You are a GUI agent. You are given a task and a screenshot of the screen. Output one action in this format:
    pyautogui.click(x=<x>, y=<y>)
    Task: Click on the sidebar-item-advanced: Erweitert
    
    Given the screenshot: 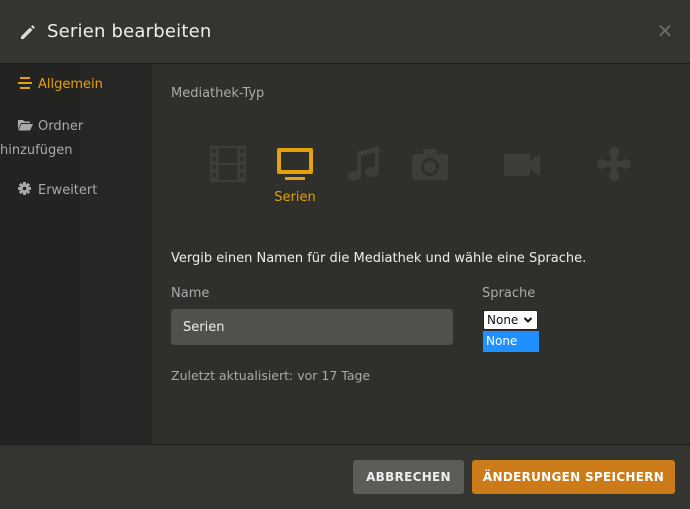 What is the action you would take?
    pyautogui.click(x=57, y=191)
    